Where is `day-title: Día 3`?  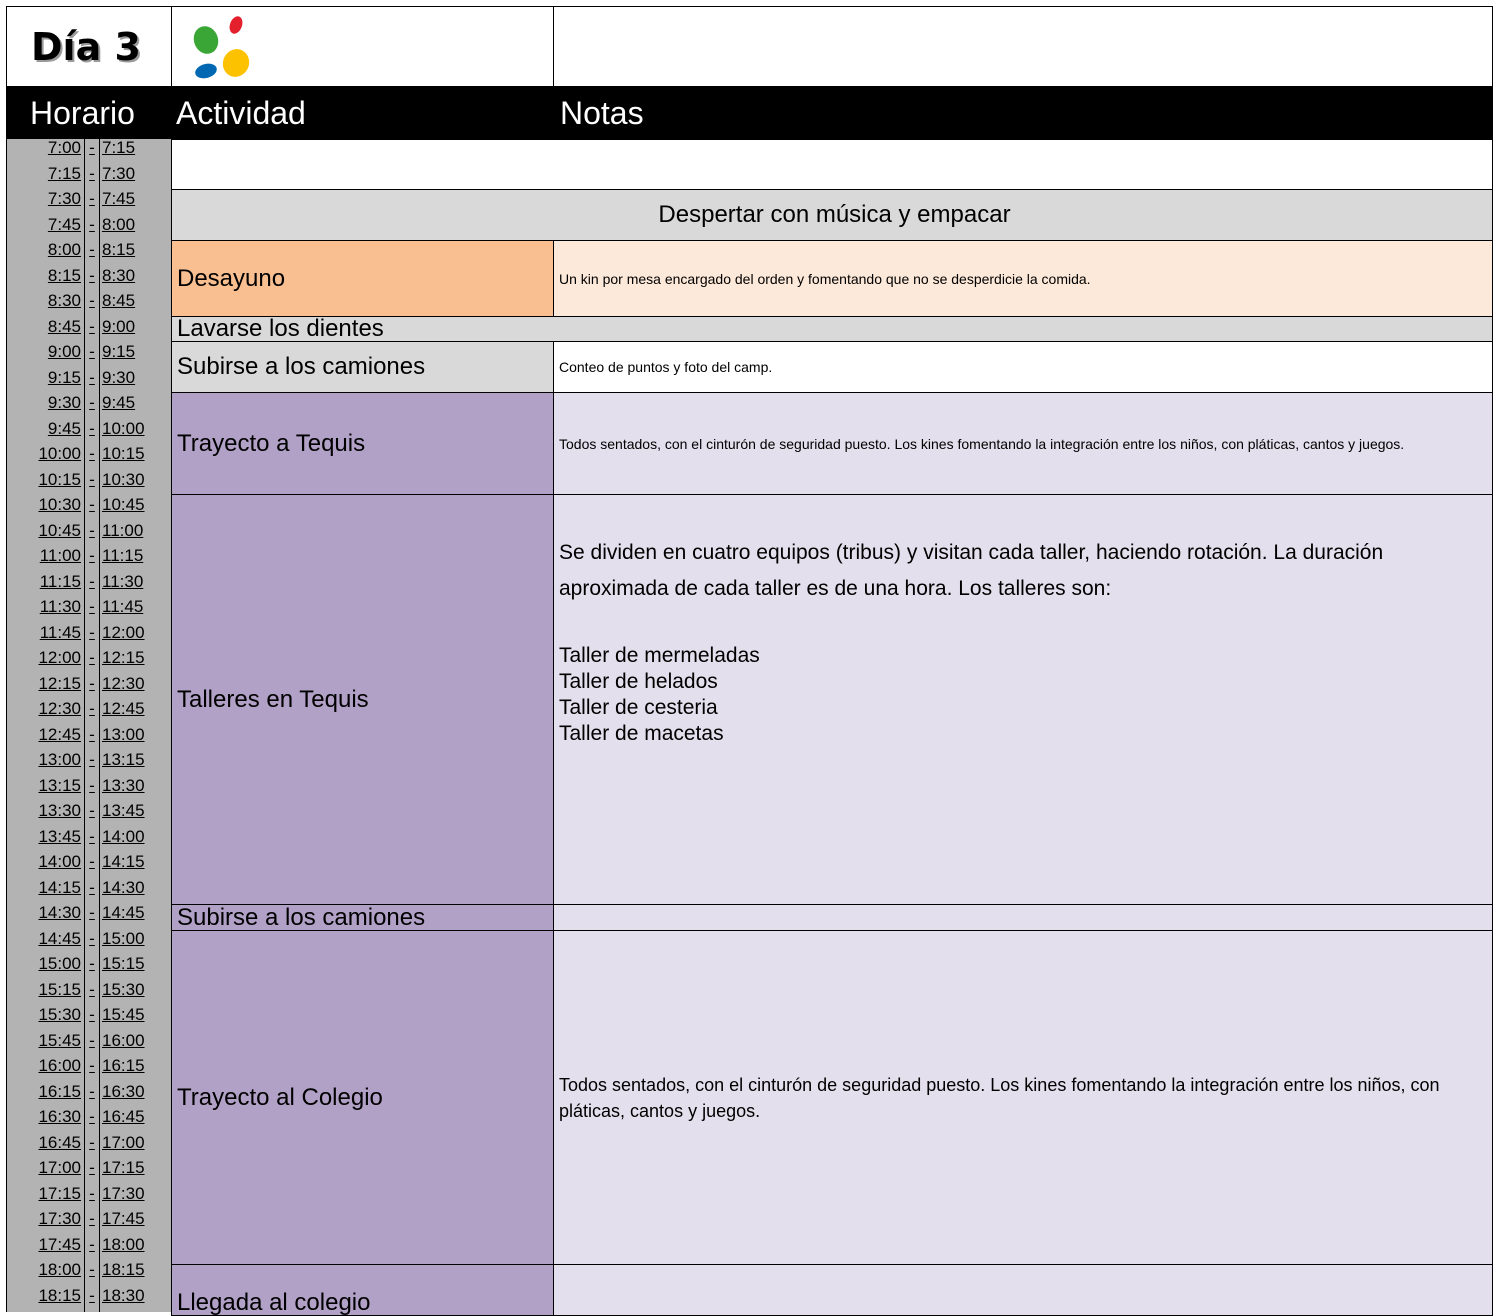 day-title: Día 3 is located at coordinates (89, 46).